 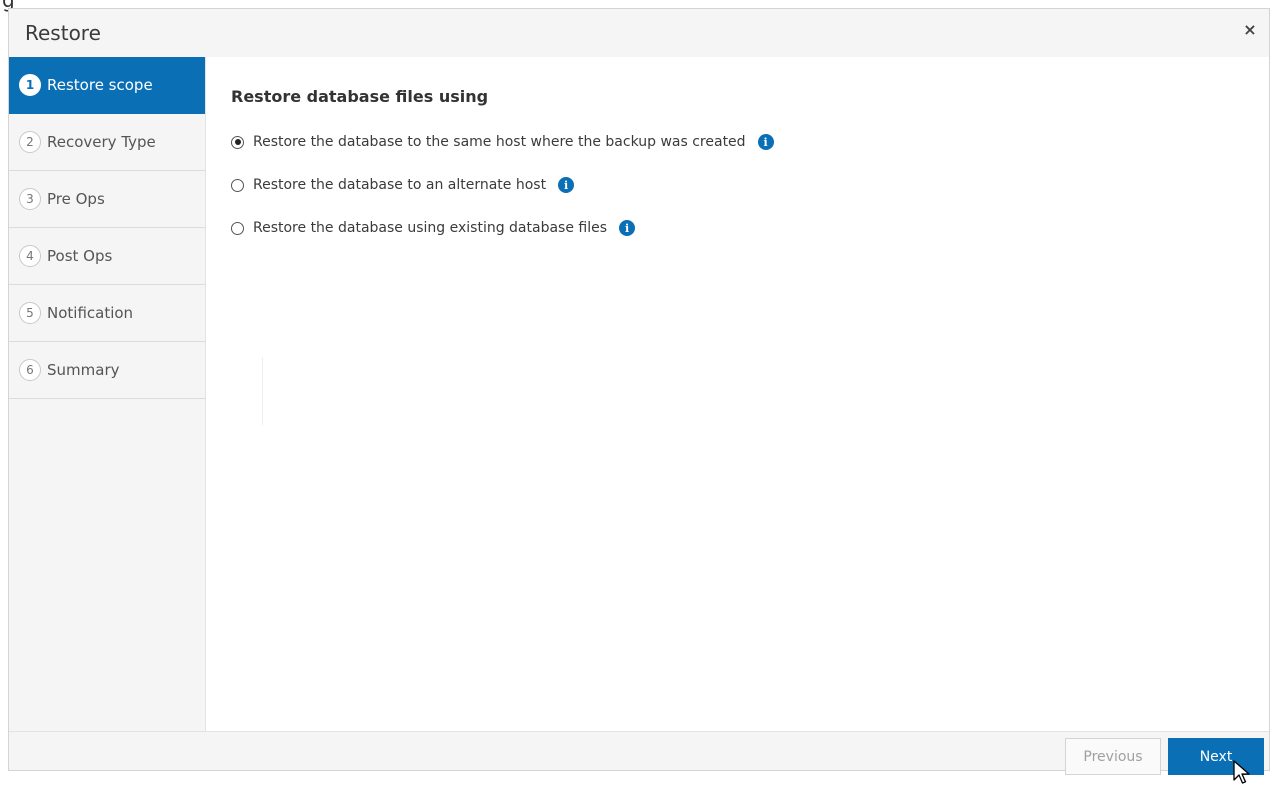 What do you see at coordinates (76, 199) in the screenshot?
I see `step-label: Pre Ops` at bounding box center [76, 199].